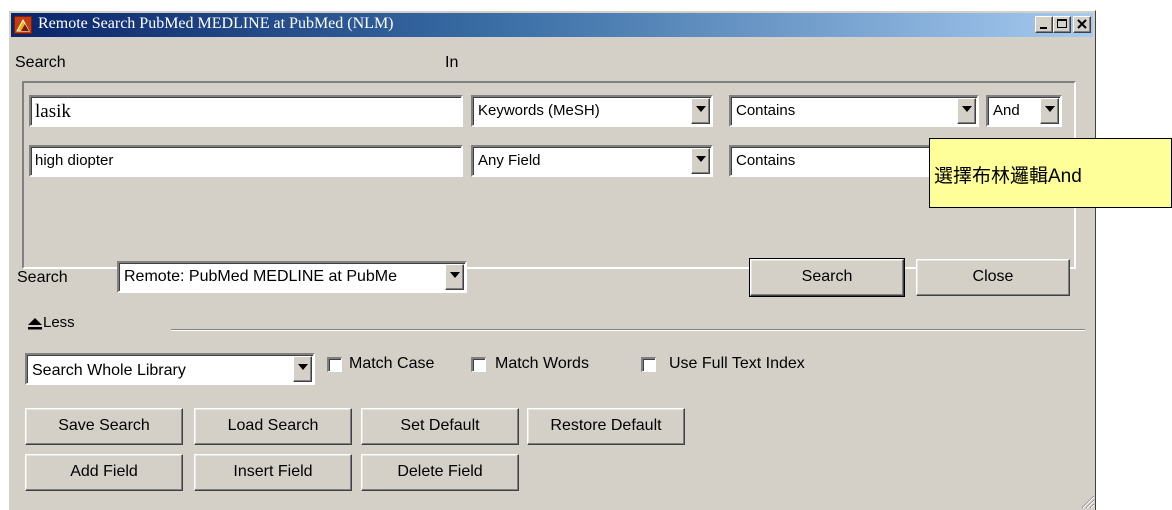  What do you see at coordinates (440, 426) in the screenshot?
I see `set-default-button: Set Default` at bounding box center [440, 426].